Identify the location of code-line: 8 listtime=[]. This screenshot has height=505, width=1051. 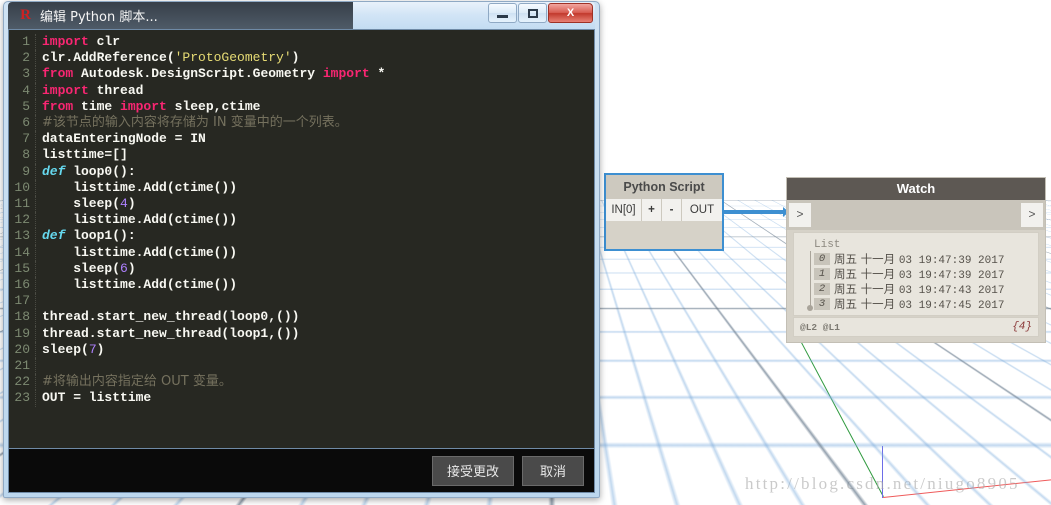
(301, 155).